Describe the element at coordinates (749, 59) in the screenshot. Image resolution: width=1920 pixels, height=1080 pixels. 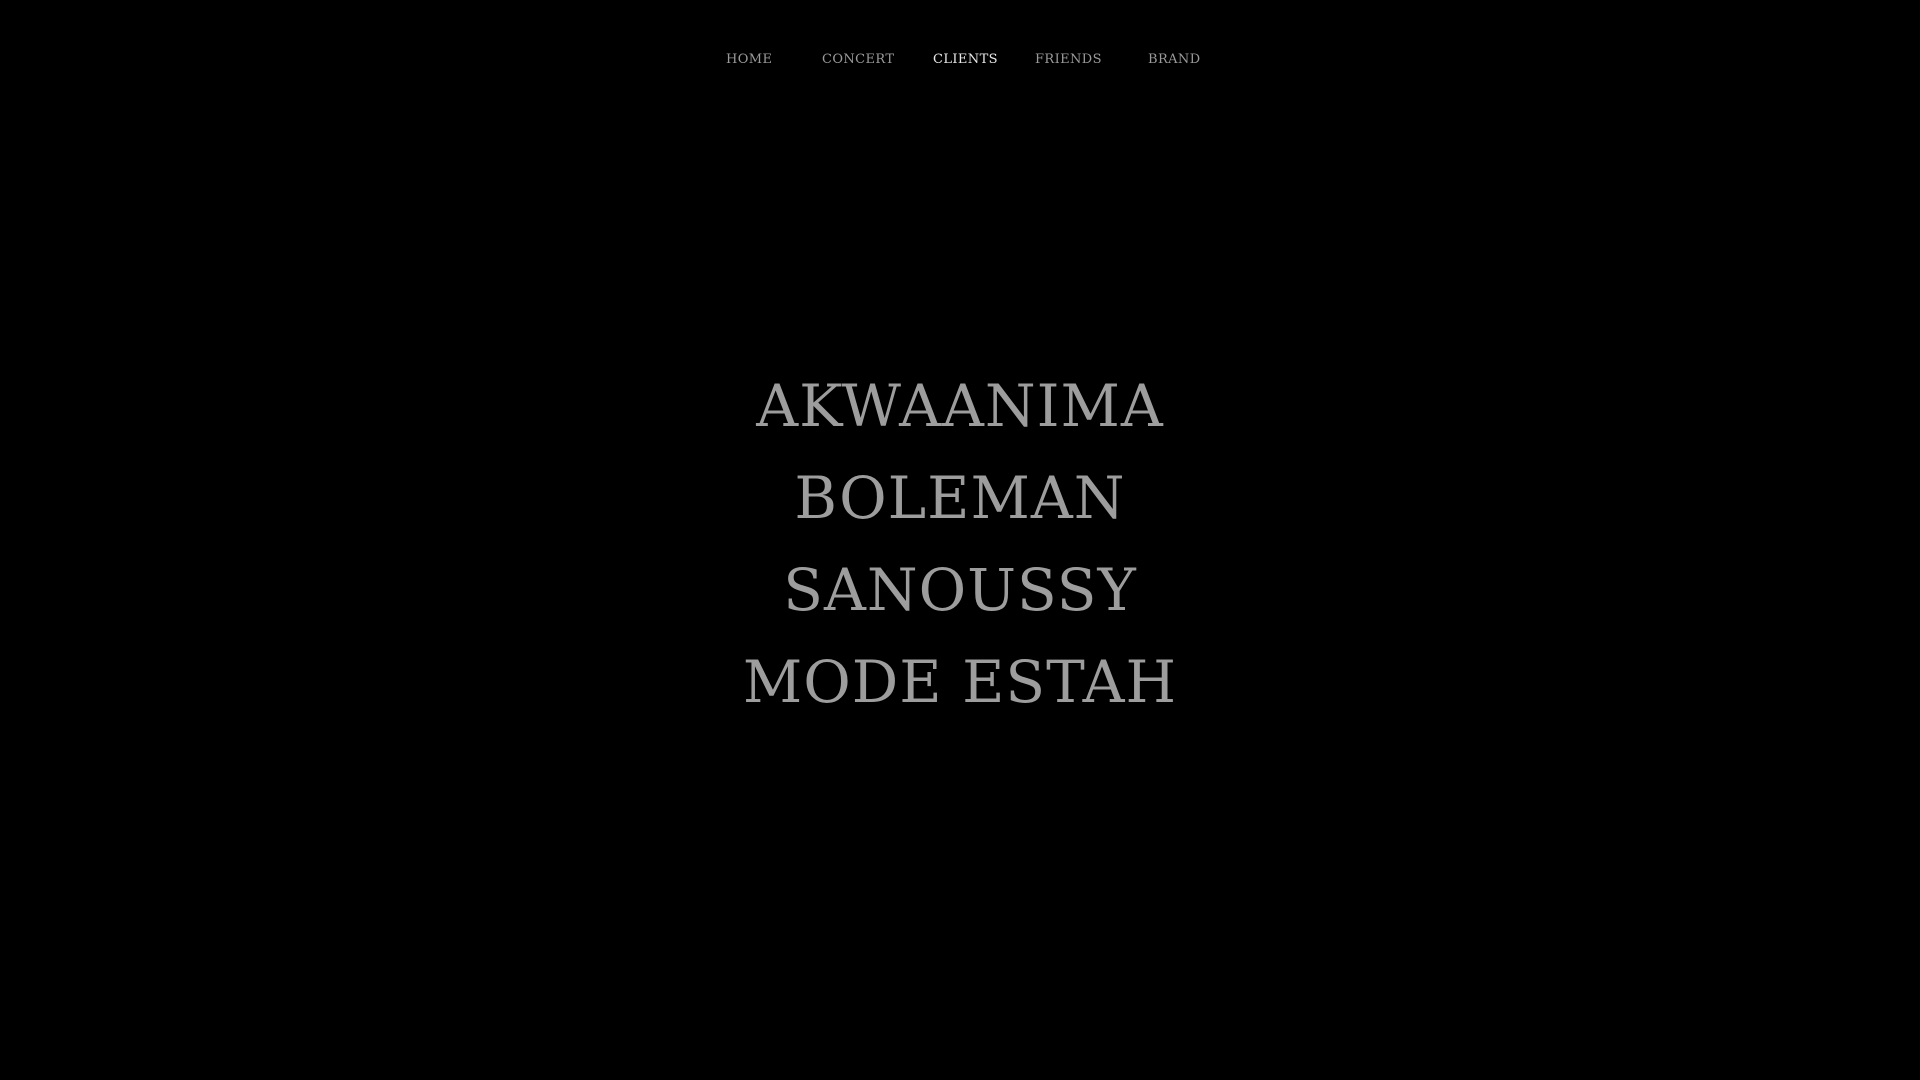
I see `nav-home-link: HOME` at that location.